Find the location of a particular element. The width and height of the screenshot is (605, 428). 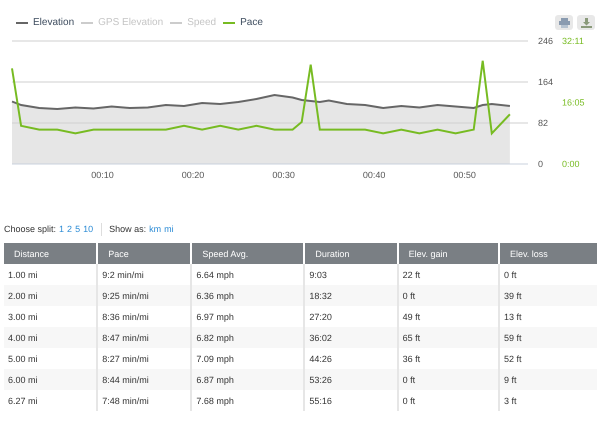

table-cell: 9 ft is located at coordinates (547, 379).